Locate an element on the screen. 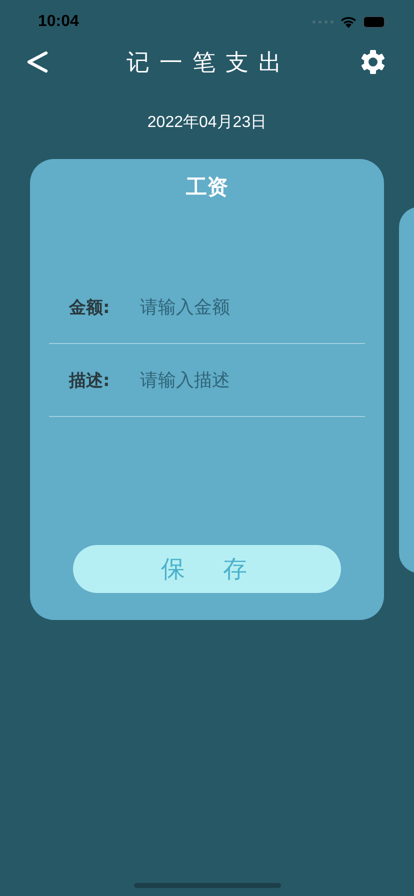 The image size is (414, 896). input-field: 请输入金额 is located at coordinates (252, 307).